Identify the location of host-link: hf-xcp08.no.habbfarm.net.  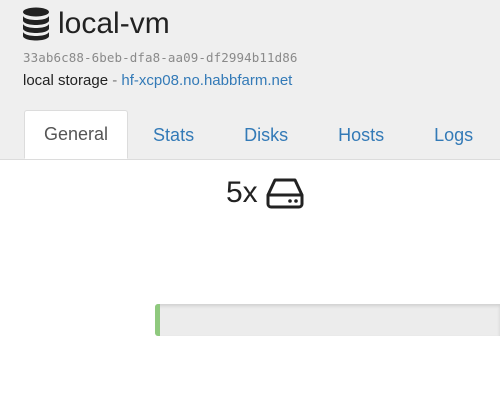
(206, 80).